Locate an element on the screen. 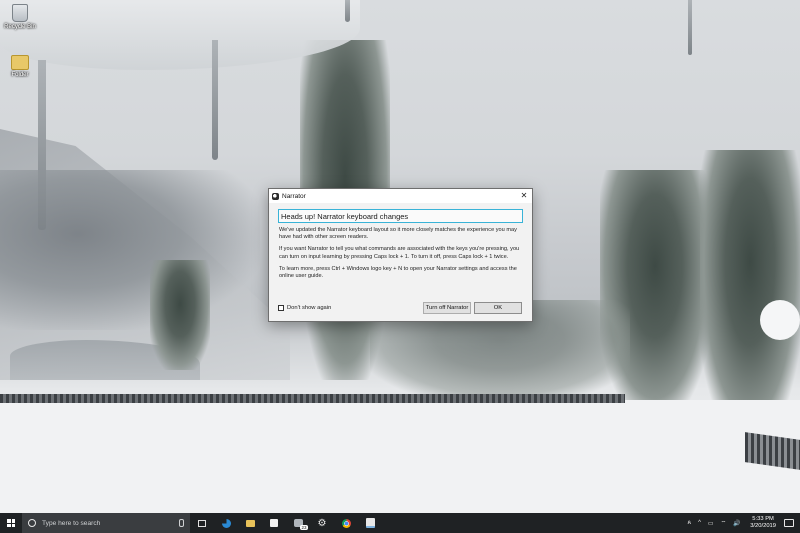  edge-button is located at coordinates (226, 523).